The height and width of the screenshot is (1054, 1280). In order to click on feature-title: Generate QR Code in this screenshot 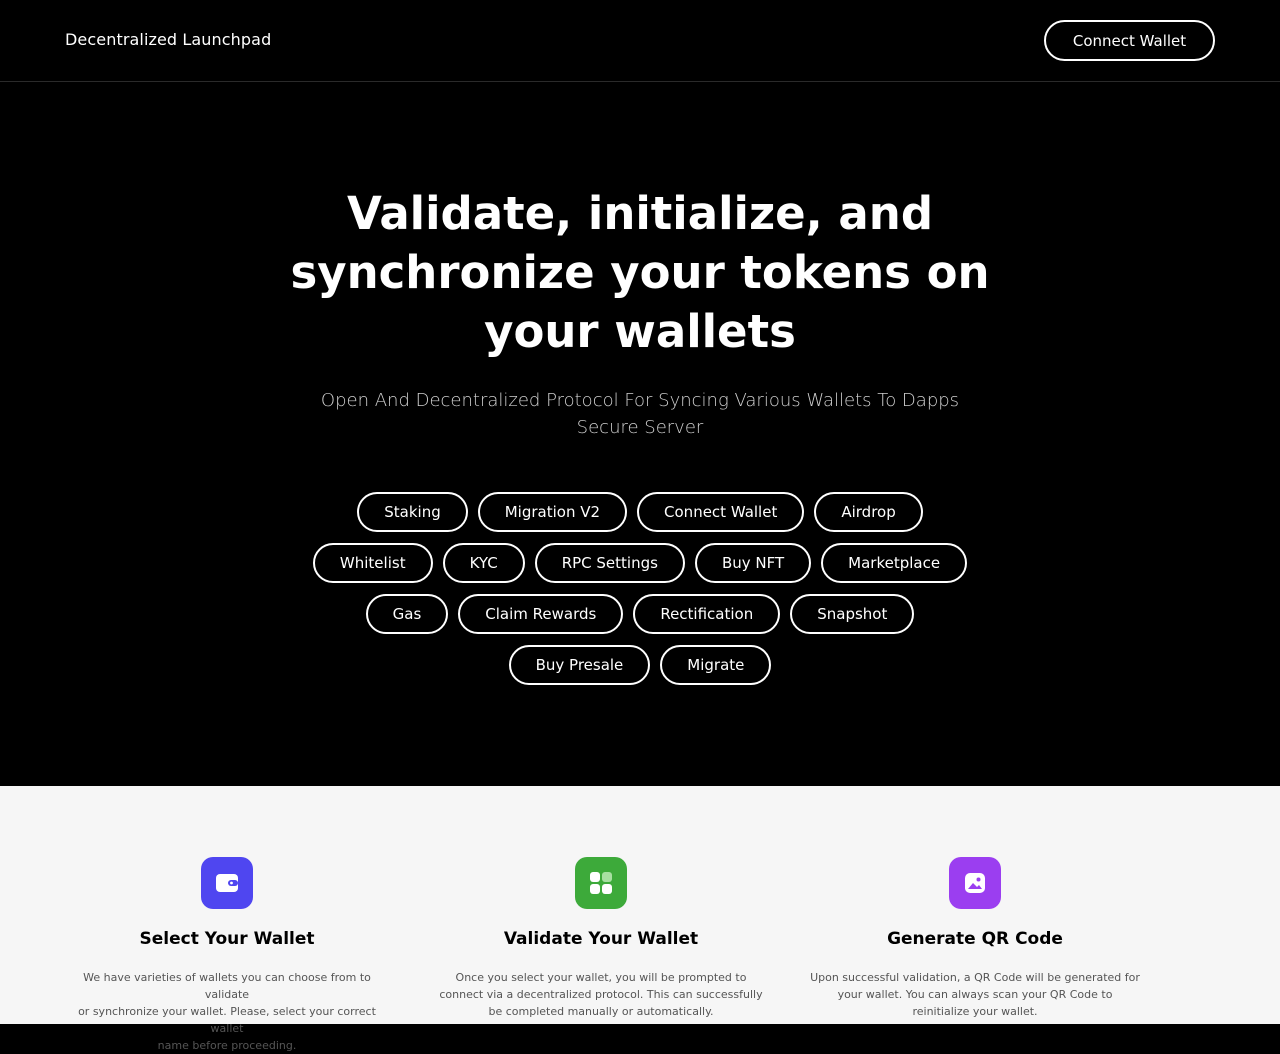, I will do `click(975, 939)`.